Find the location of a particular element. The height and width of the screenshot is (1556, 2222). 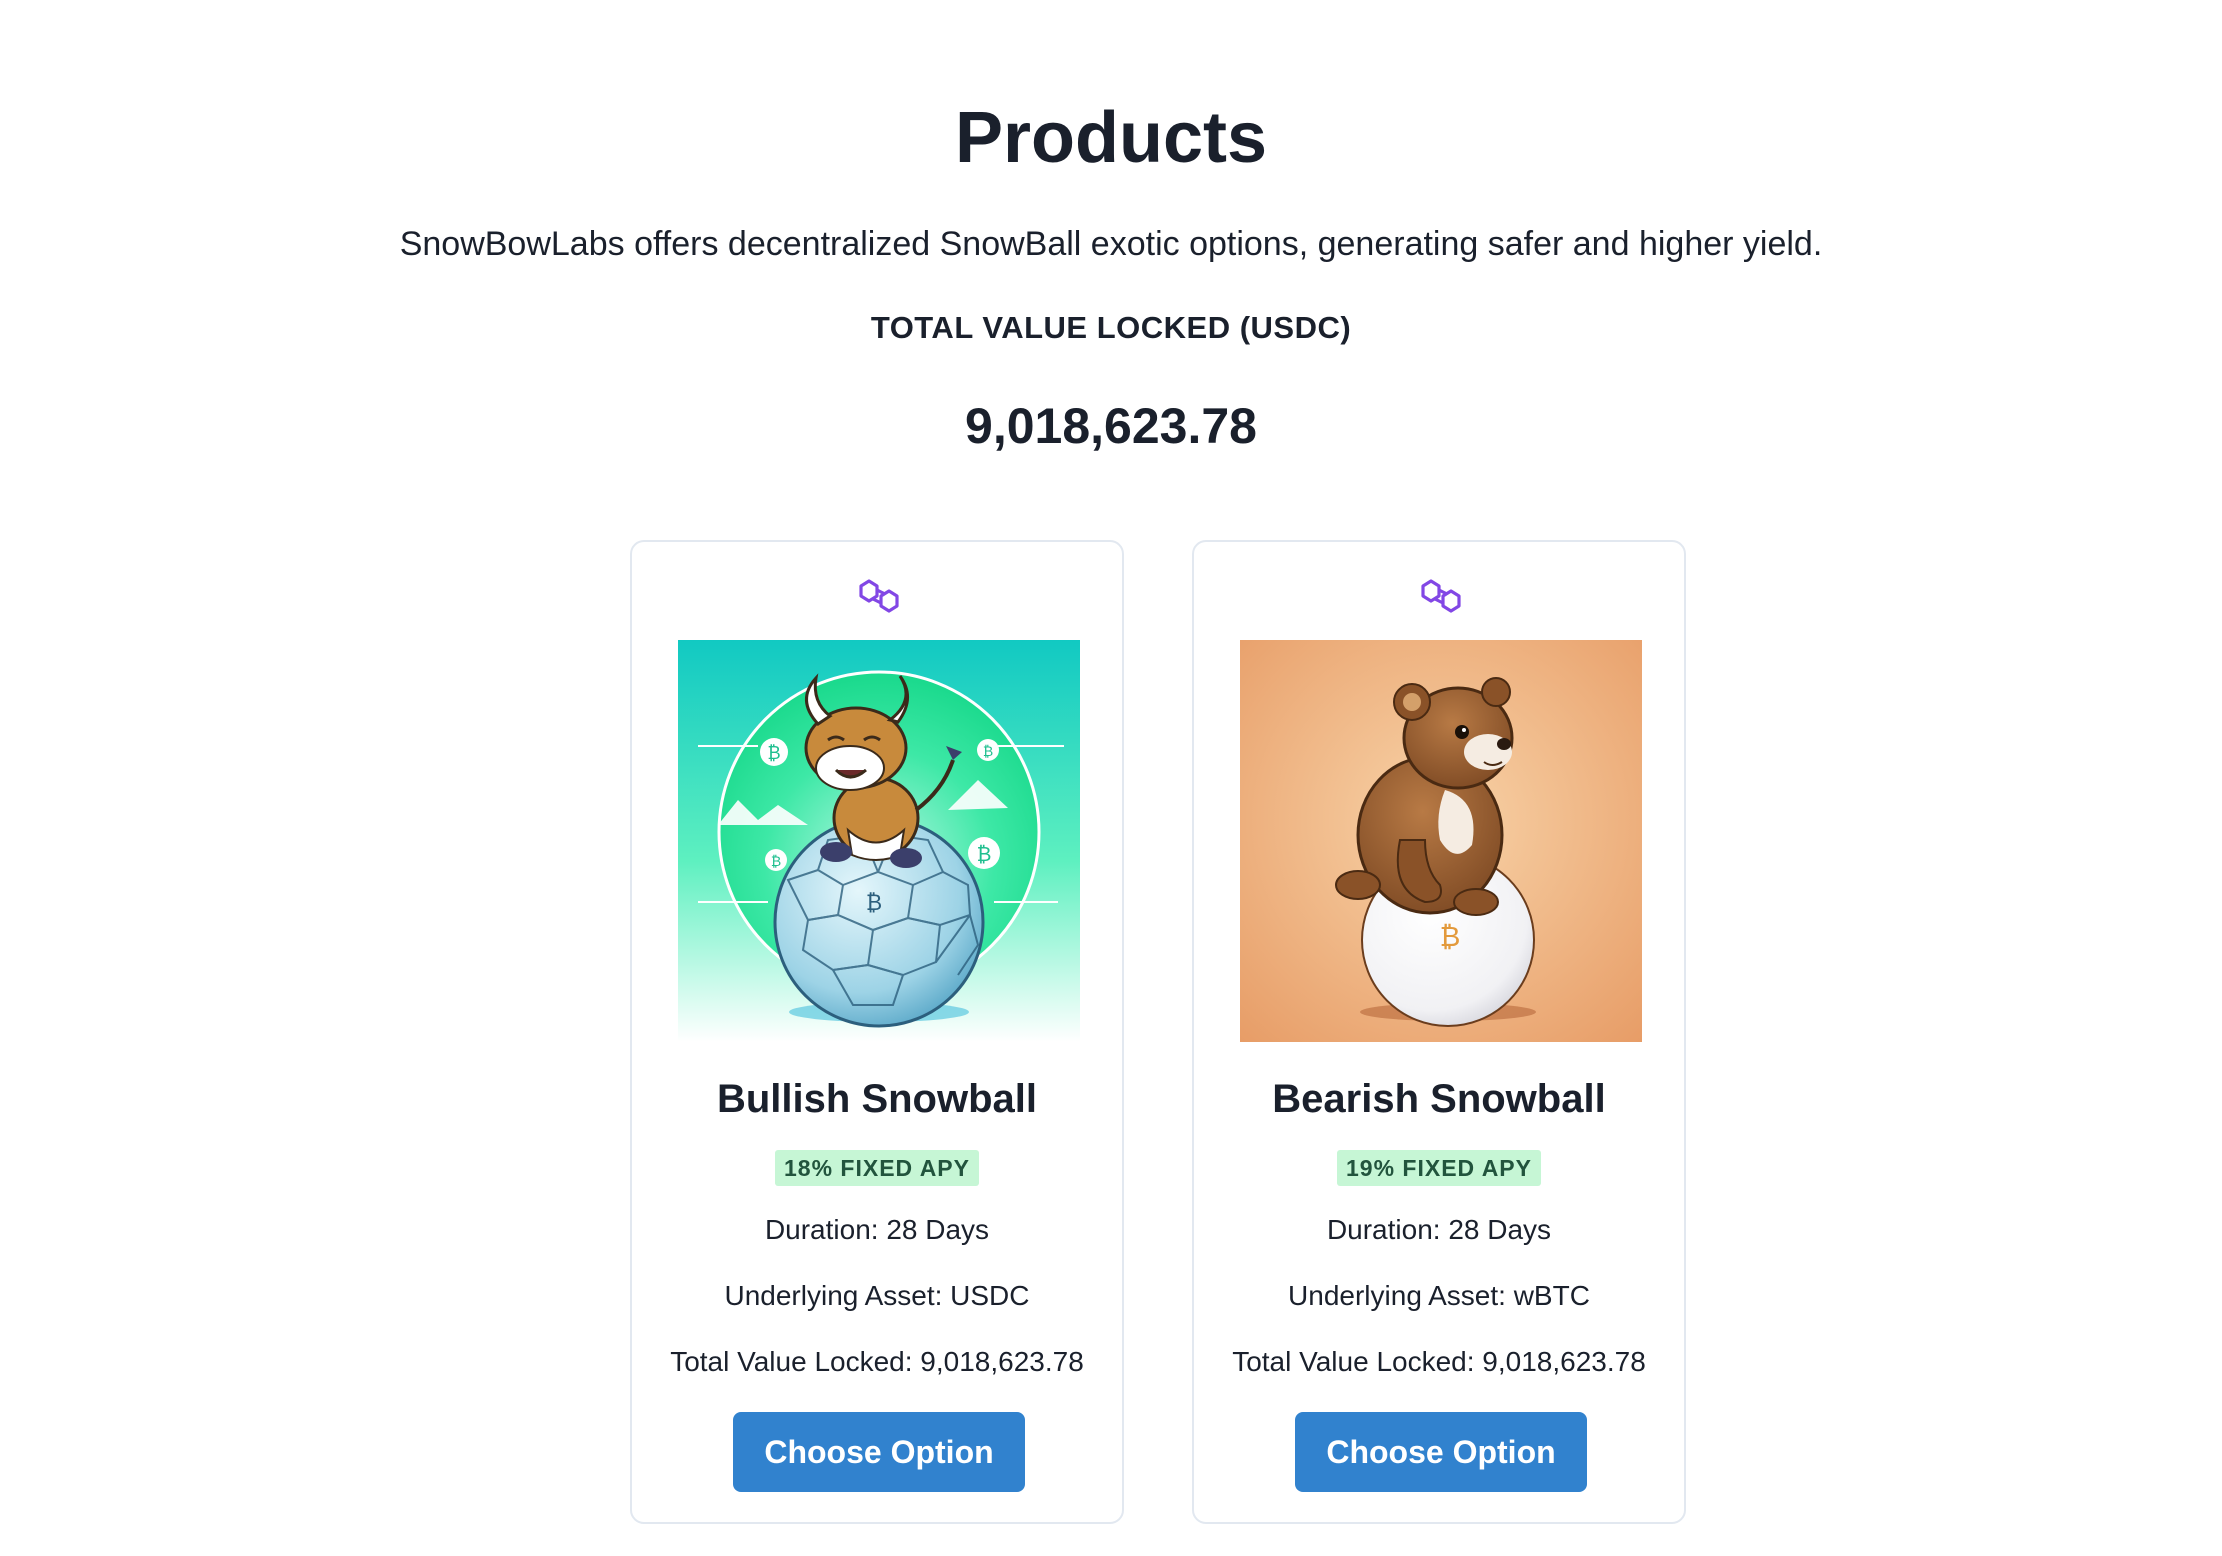

underlying-asset-text: Underlying Asset: USDC is located at coordinates (877, 1295).